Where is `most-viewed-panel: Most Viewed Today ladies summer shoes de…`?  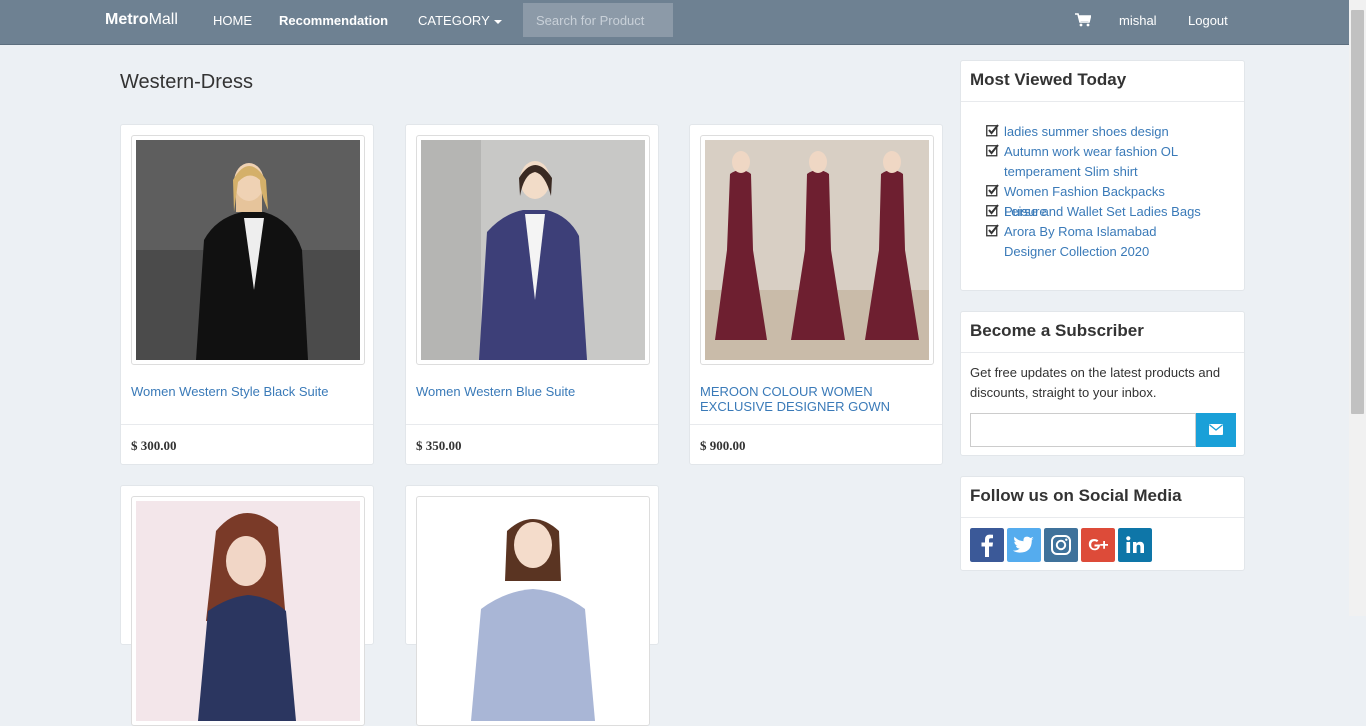
most-viewed-panel: Most Viewed Today ladies summer shoes de… is located at coordinates (1102, 175).